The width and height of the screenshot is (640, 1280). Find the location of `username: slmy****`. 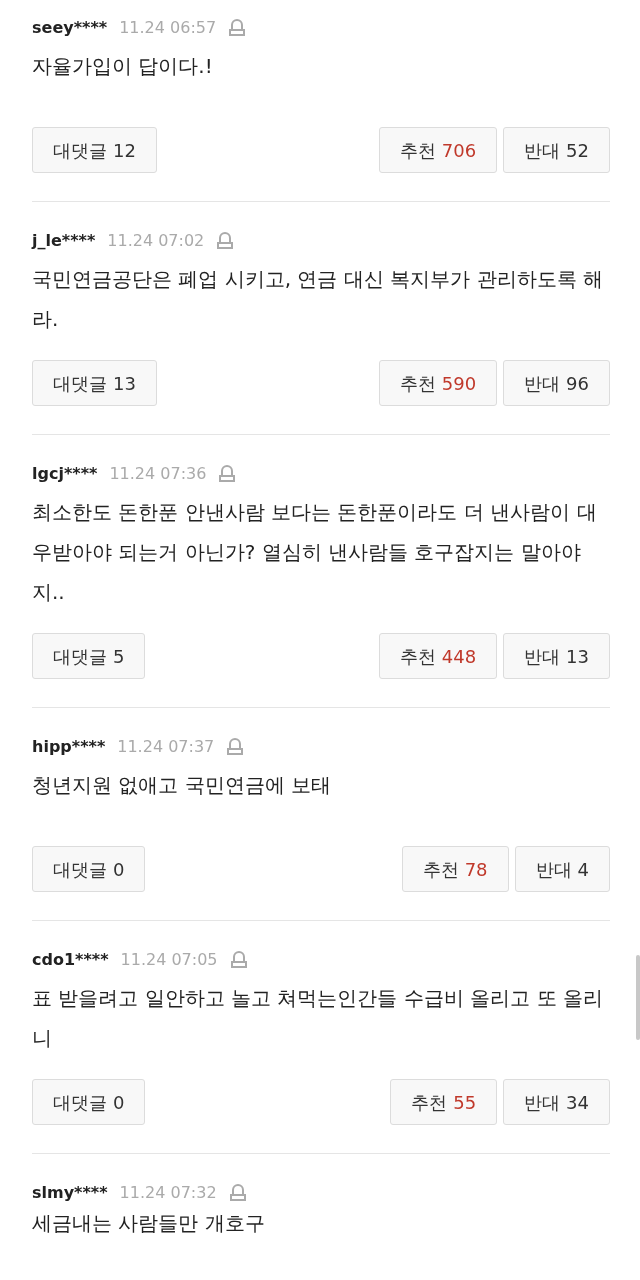

username: slmy**** is located at coordinates (70, 1193).